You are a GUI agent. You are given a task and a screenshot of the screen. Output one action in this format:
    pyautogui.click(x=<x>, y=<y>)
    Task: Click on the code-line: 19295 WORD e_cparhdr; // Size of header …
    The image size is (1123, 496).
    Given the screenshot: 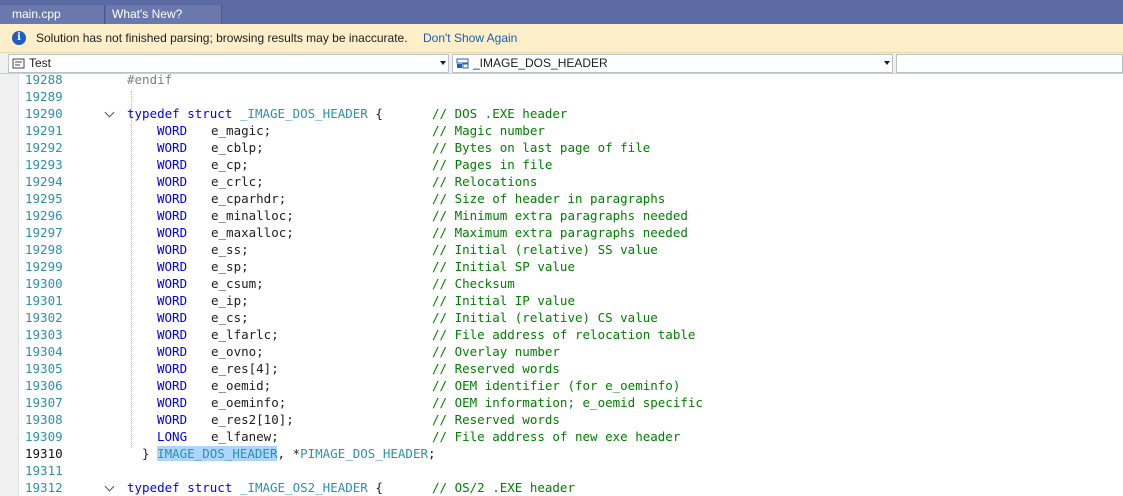 What is the action you would take?
    pyautogui.click(x=561, y=198)
    